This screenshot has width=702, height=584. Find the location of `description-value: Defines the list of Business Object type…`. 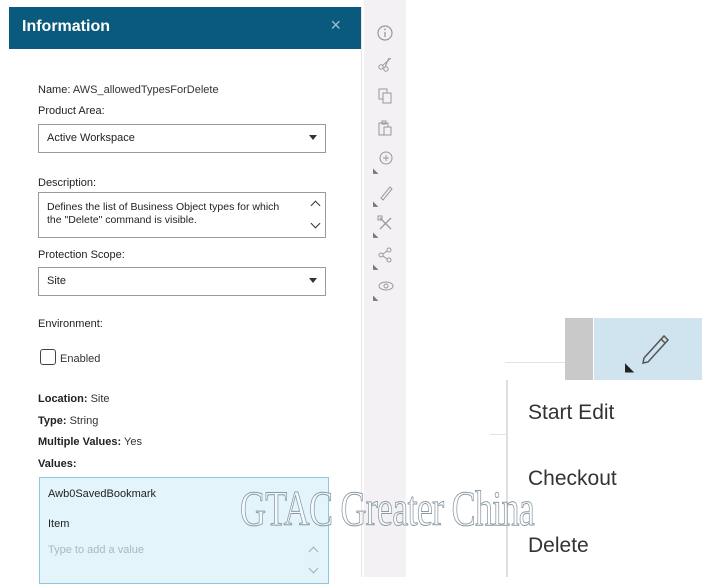

description-value: Defines the list of Business Object type… is located at coordinates (163, 213).